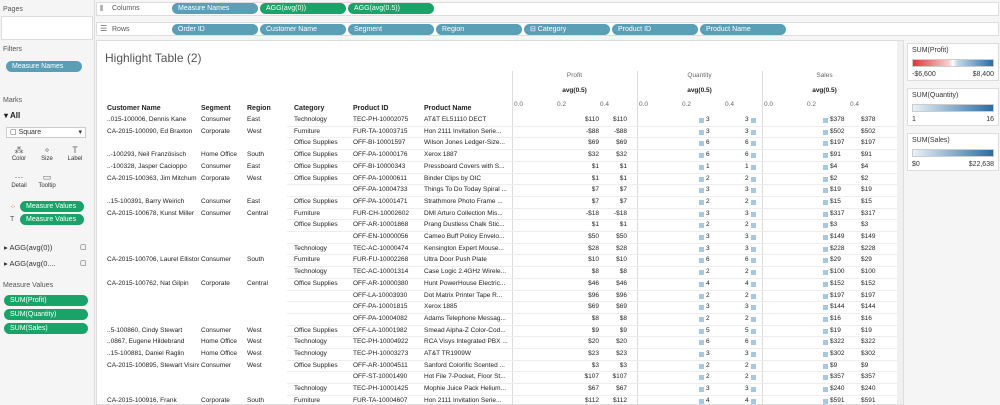 The image size is (1000, 405). What do you see at coordinates (391, 8) in the screenshot?
I see `columns-pill-agg-avg05: AGG(avg(0.5))` at bounding box center [391, 8].